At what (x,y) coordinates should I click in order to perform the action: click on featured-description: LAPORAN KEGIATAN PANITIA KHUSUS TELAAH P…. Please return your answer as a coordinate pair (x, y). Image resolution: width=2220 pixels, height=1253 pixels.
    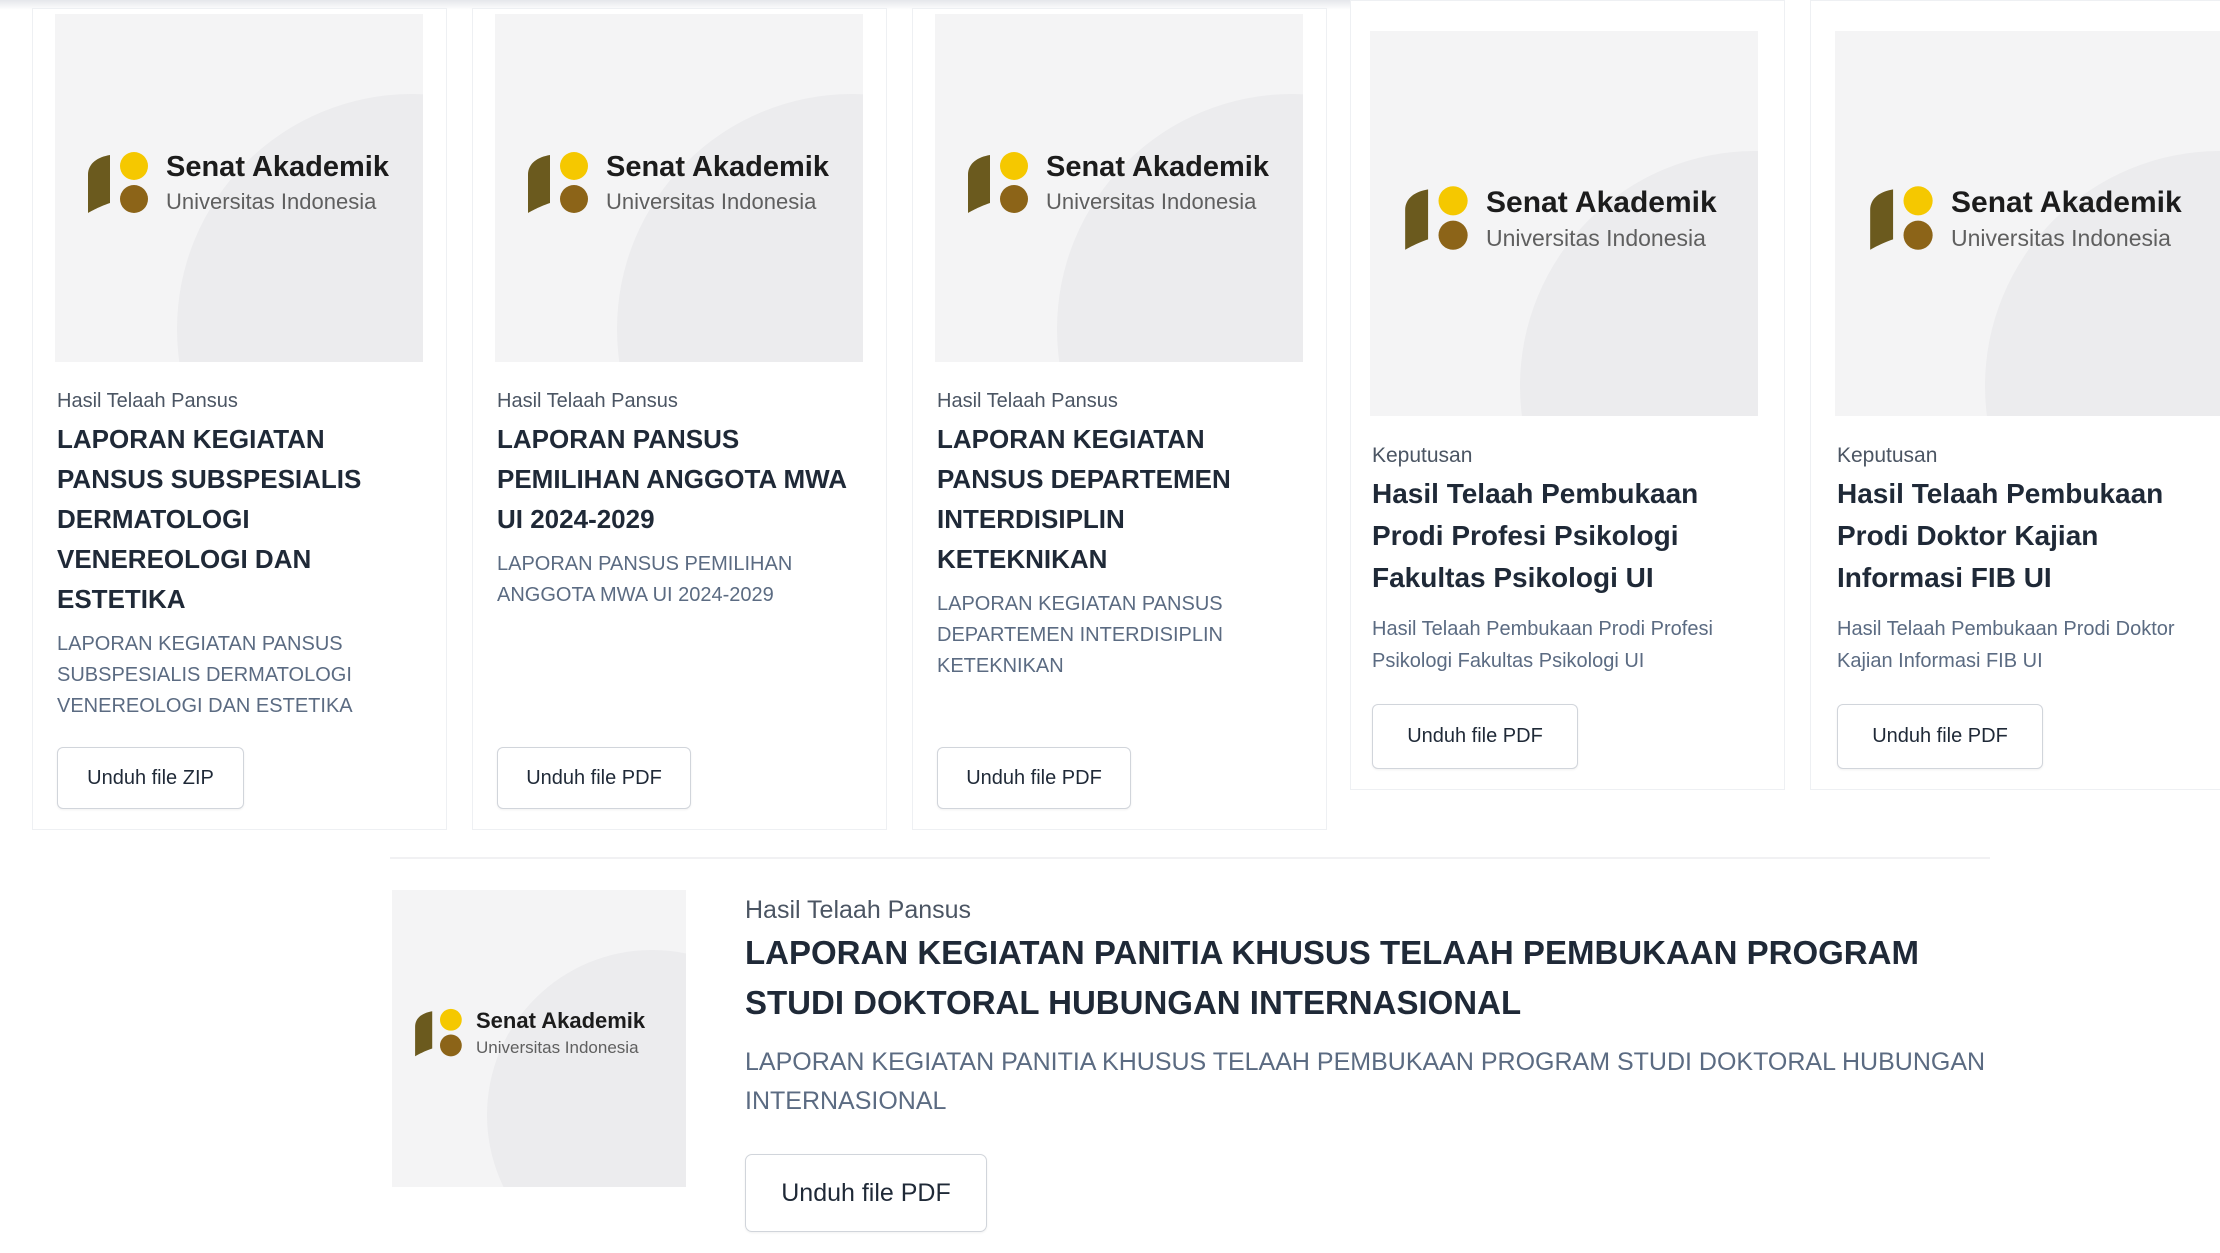
    Looking at the image, I should click on (1365, 1081).